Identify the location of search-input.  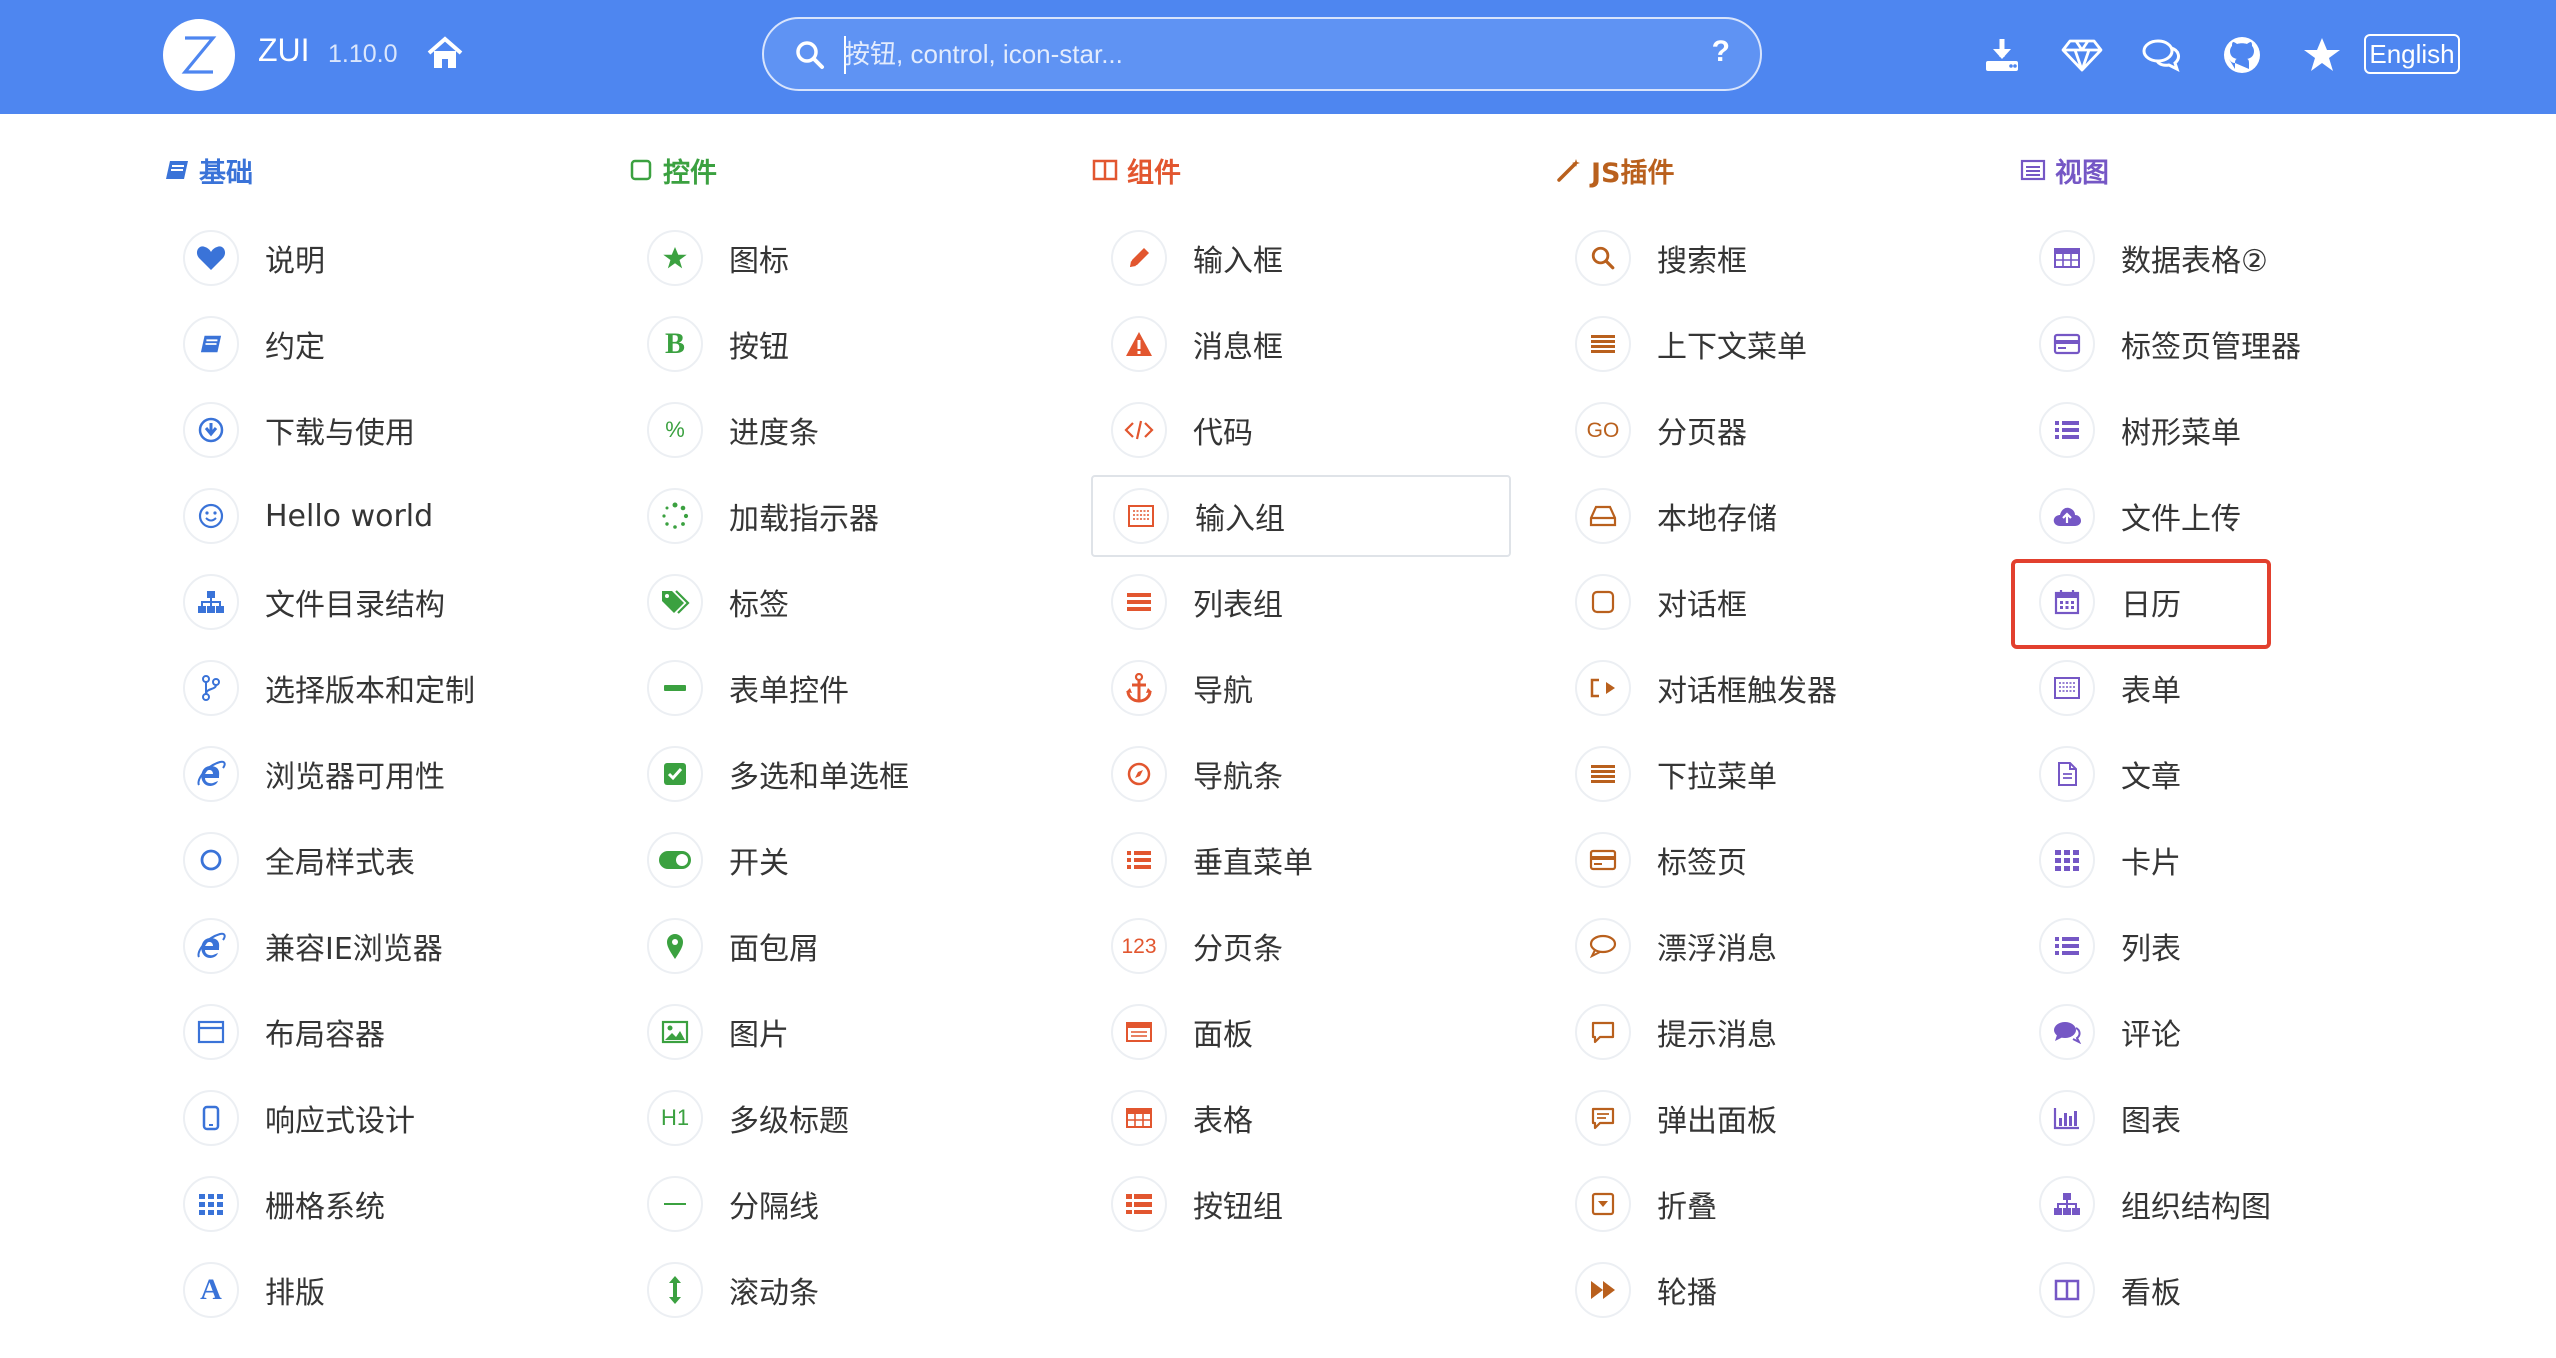
(1254, 54).